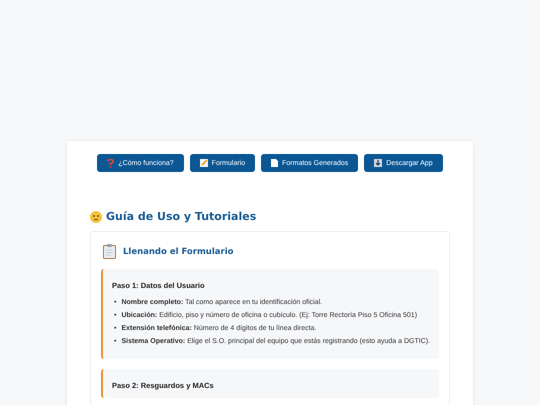  Describe the element at coordinates (378, 163) in the screenshot. I see `download-arrow-icon` at that location.